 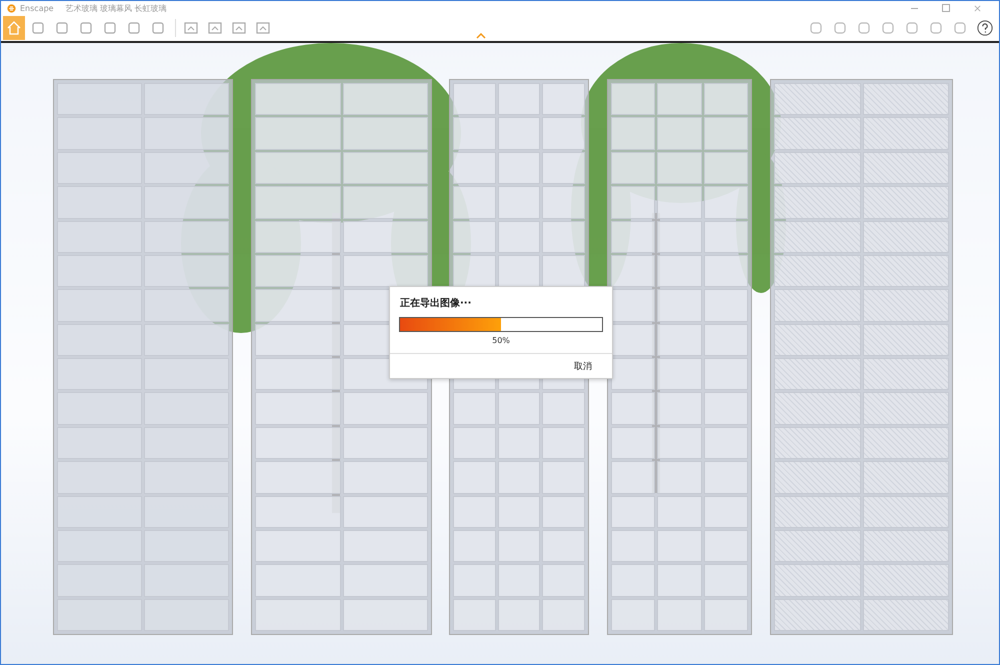 What do you see at coordinates (501, 340) in the screenshot?
I see `progress-percent: 50%` at bounding box center [501, 340].